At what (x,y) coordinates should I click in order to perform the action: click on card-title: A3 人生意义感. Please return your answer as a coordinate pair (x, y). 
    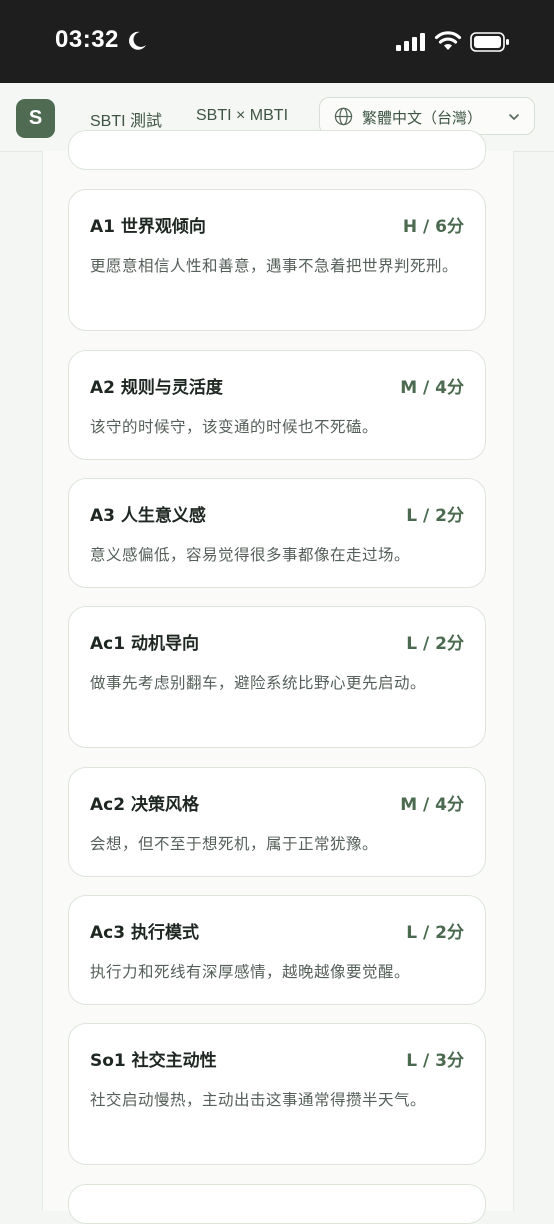
    Looking at the image, I should click on (148, 516).